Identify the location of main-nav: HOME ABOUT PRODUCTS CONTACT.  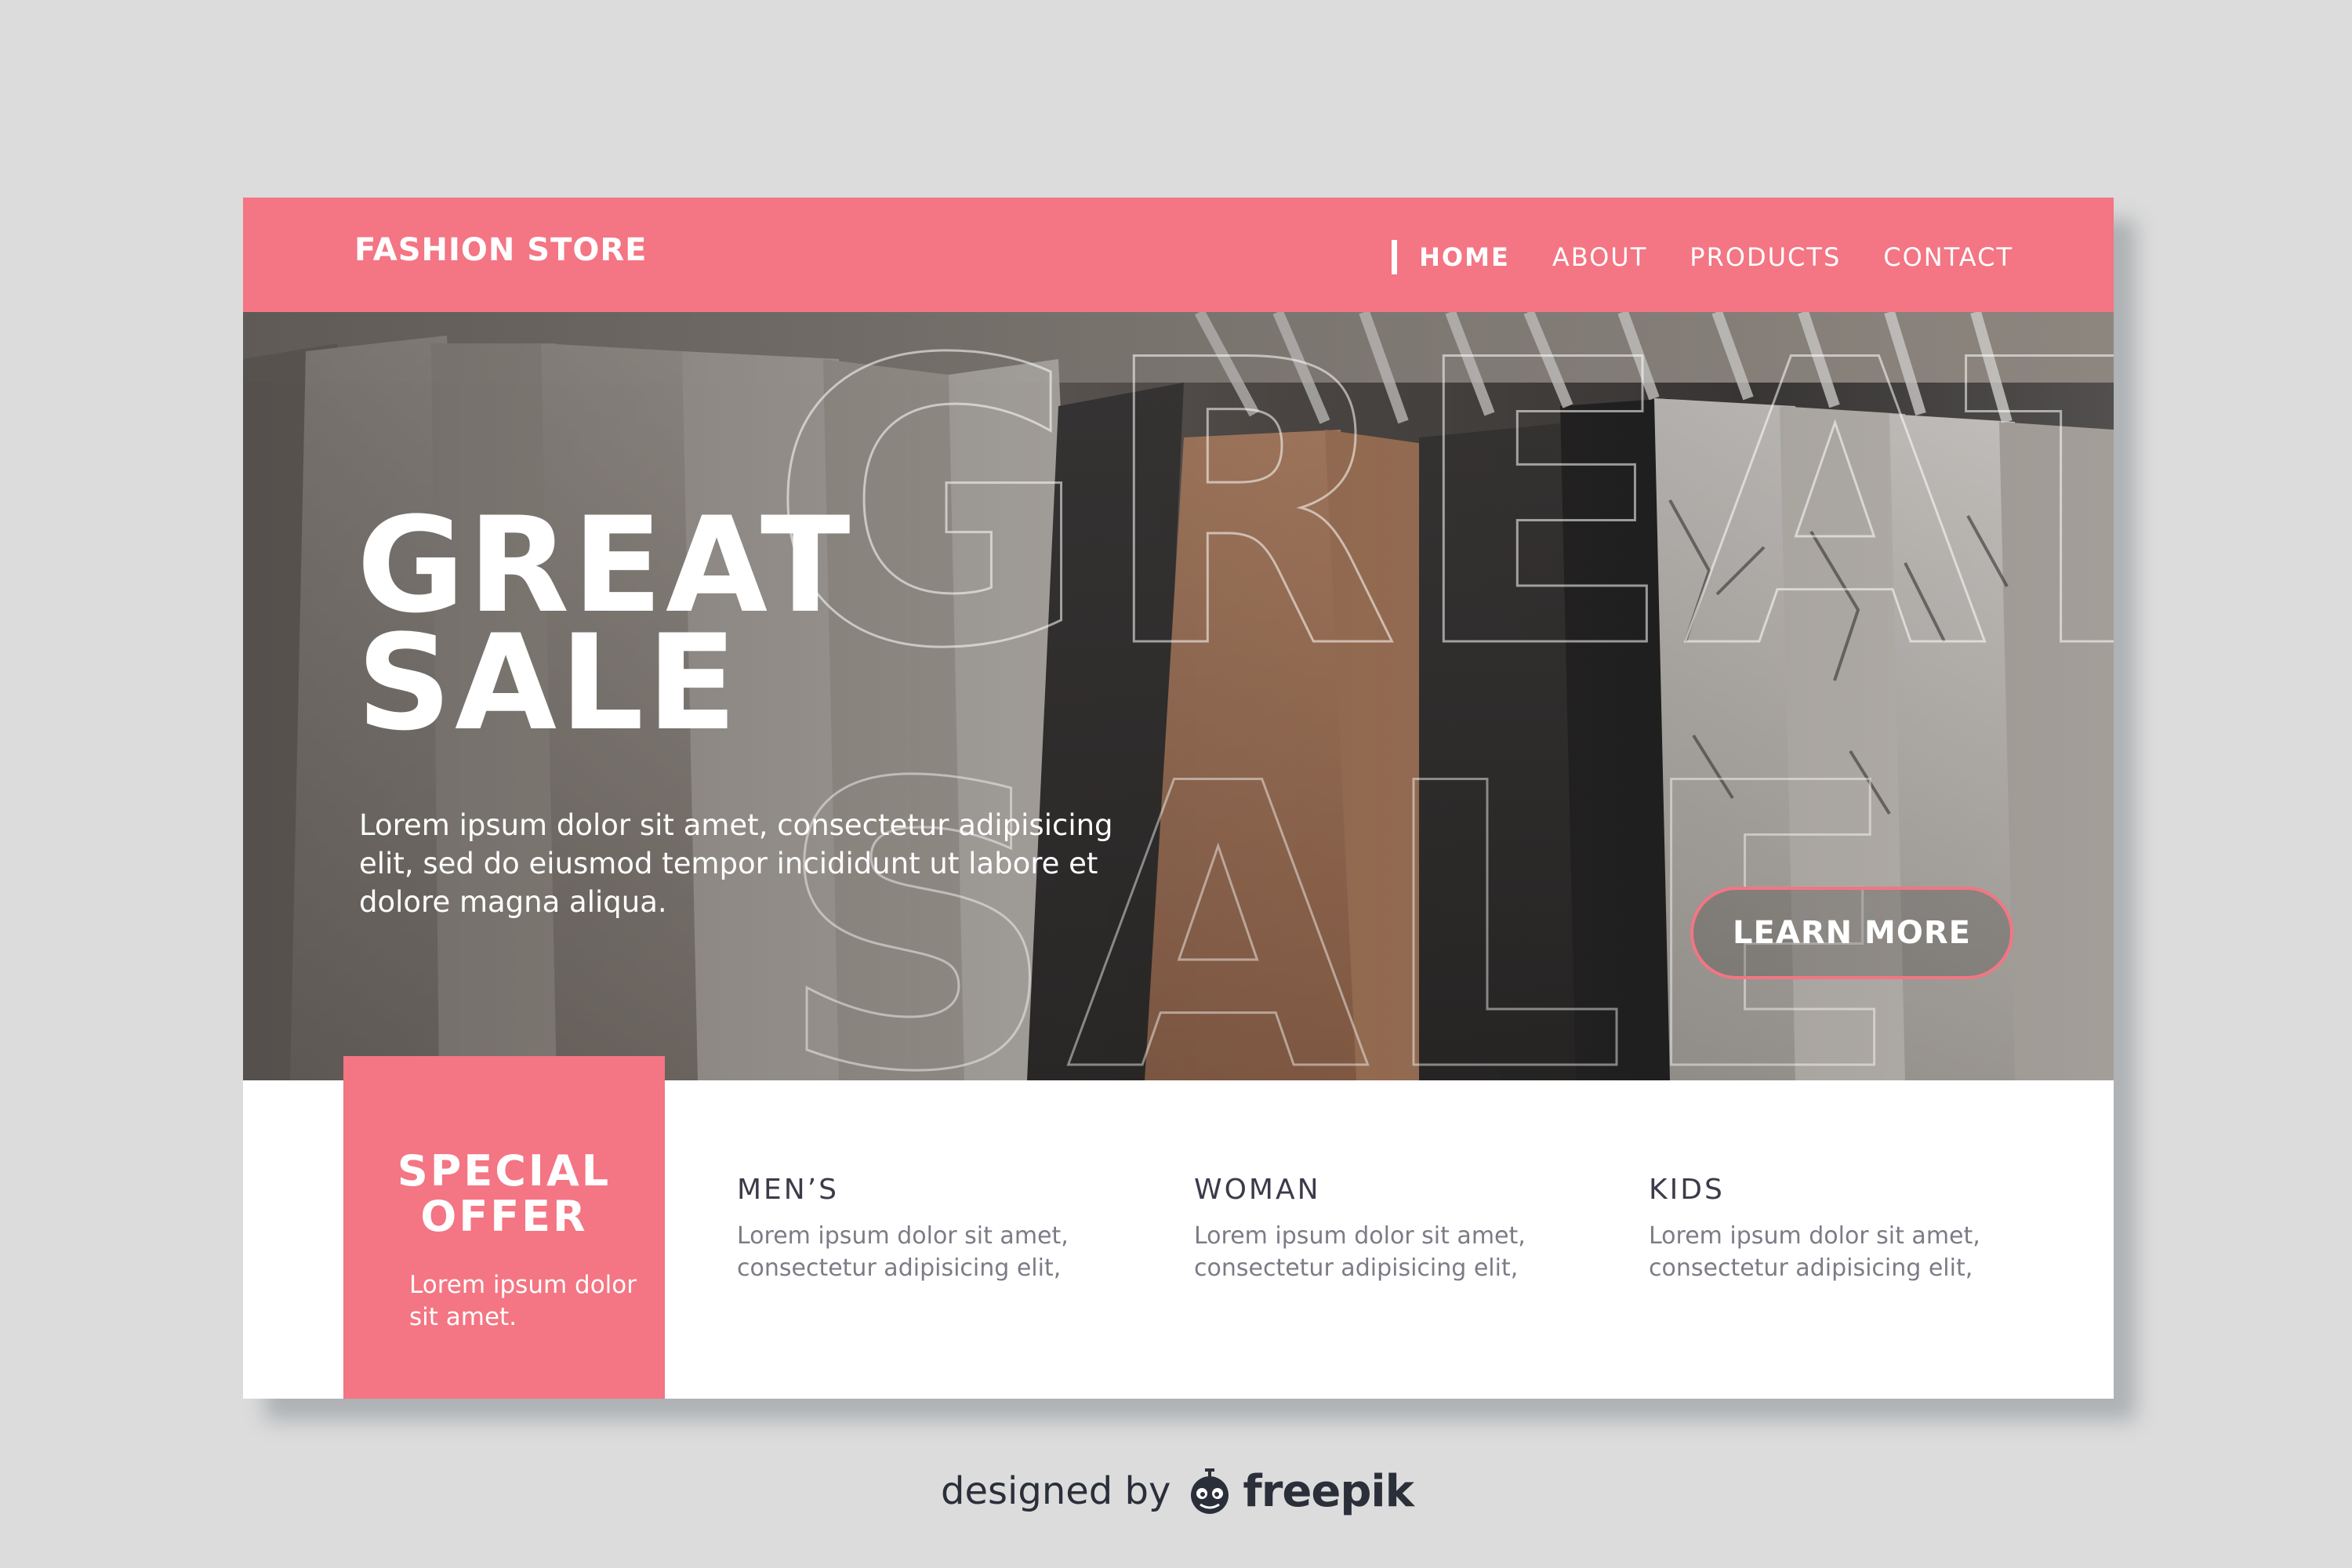
(1703, 257).